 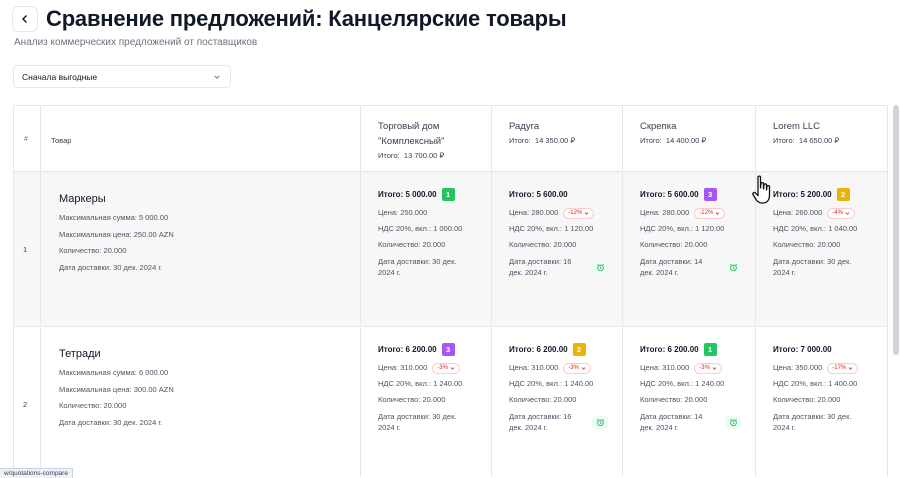 What do you see at coordinates (403, 212) in the screenshot?
I see `offer-price: Цена: 250.000` at bounding box center [403, 212].